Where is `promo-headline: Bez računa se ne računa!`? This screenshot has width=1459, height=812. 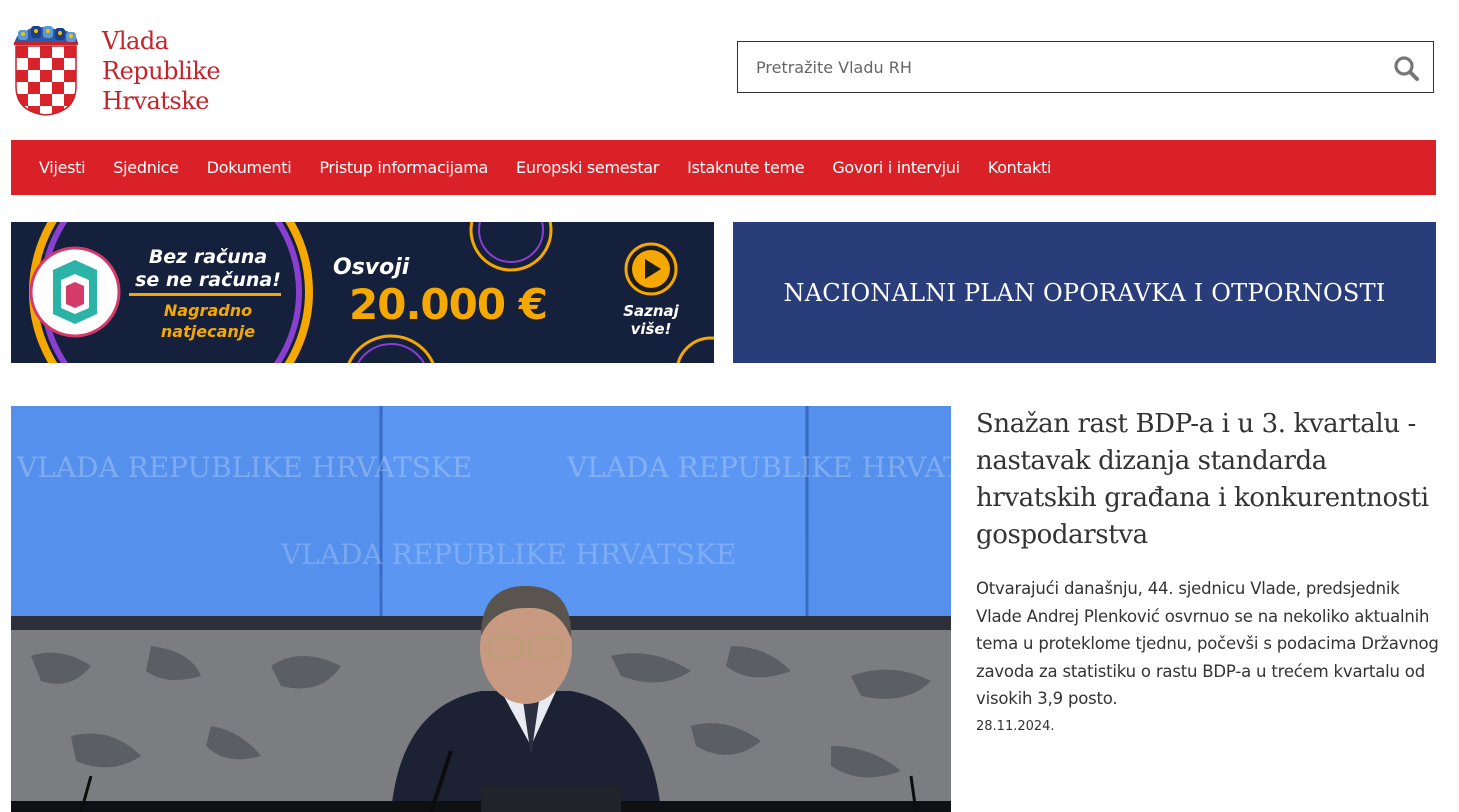
promo-headline: Bez računa se ne računa! is located at coordinates (208, 269).